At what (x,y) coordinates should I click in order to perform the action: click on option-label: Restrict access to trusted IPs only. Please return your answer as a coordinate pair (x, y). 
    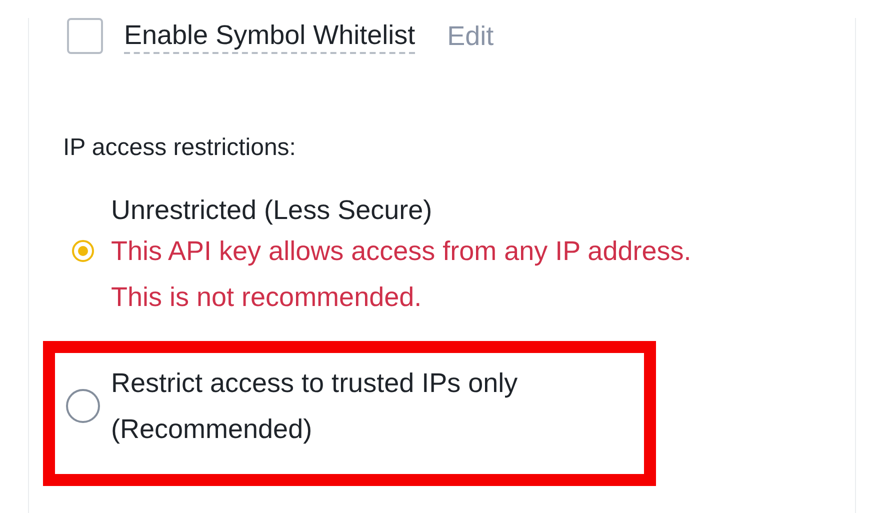
    Looking at the image, I should click on (315, 383).